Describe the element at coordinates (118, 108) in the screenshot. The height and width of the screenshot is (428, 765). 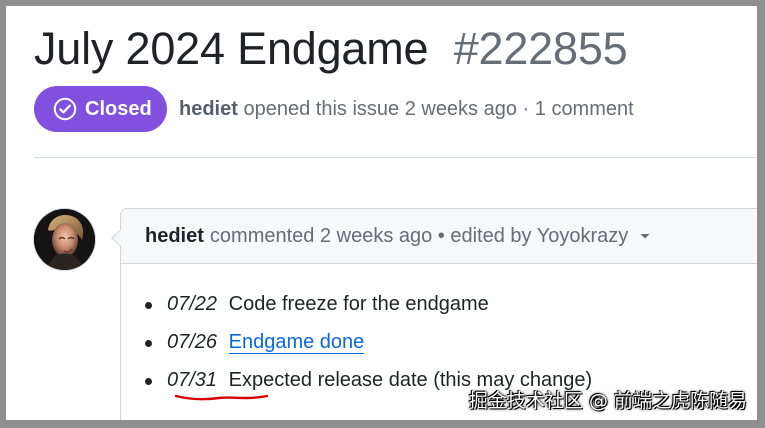
I see `closed-status-label: Closed` at that location.